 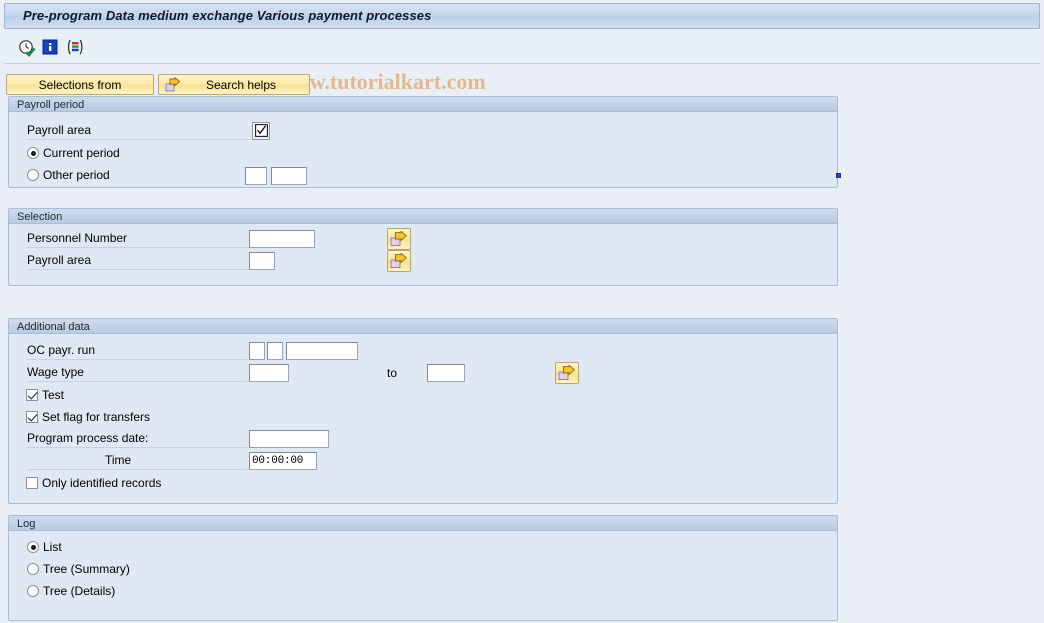 What do you see at coordinates (53, 395) in the screenshot?
I see `checkbox-test-label: Test` at bounding box center [53, 395].